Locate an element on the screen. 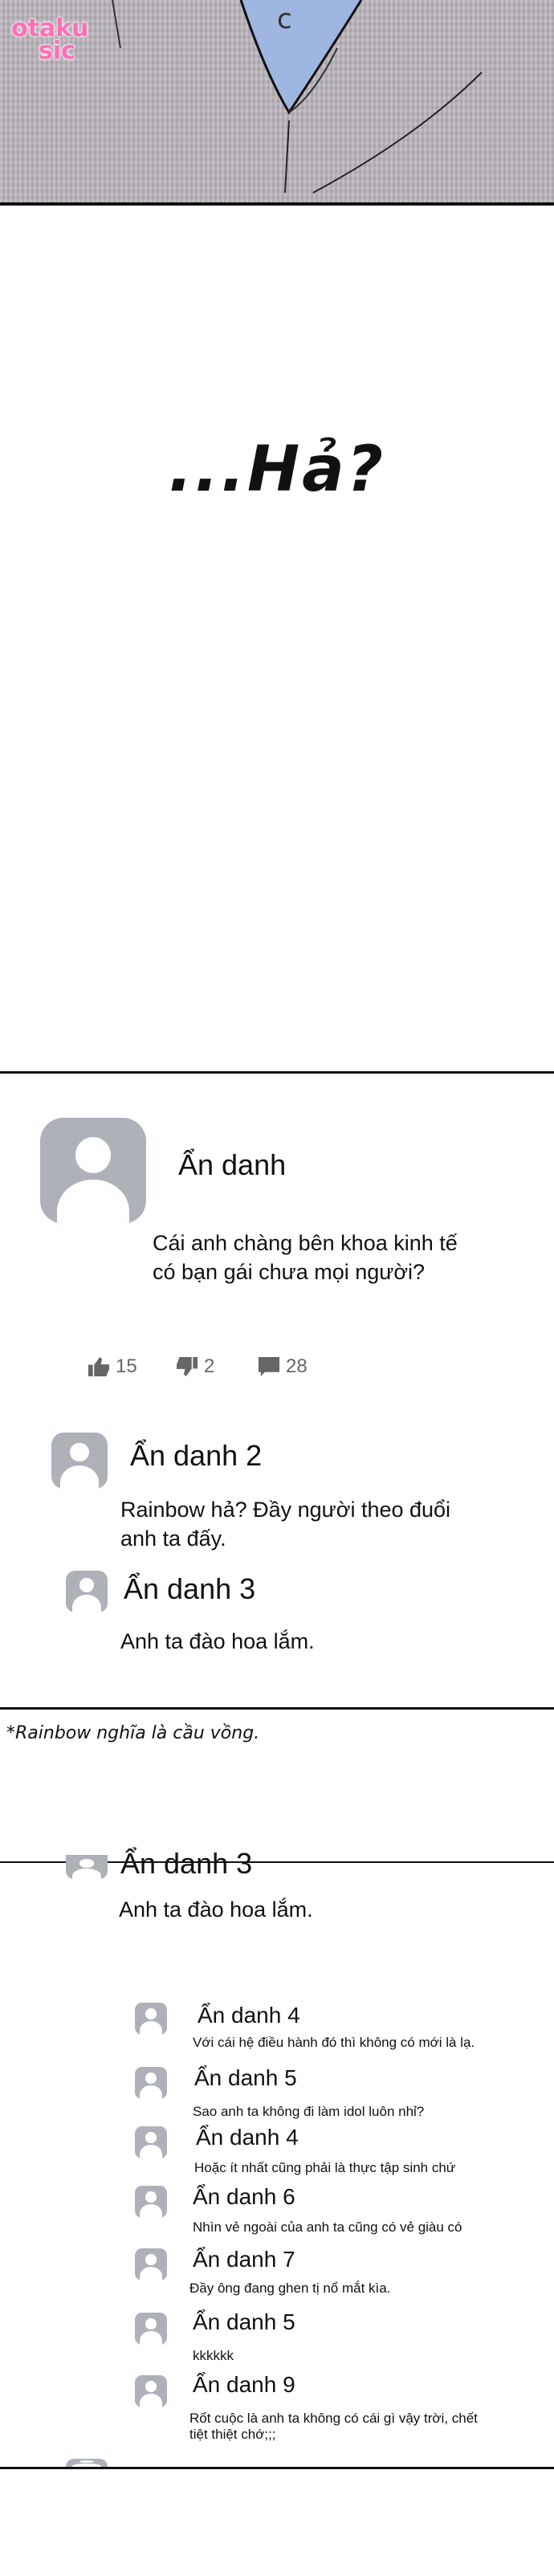 This screenshot has height=2576, width=554. watermark-line2: sic is located at coordinates (57, 51).